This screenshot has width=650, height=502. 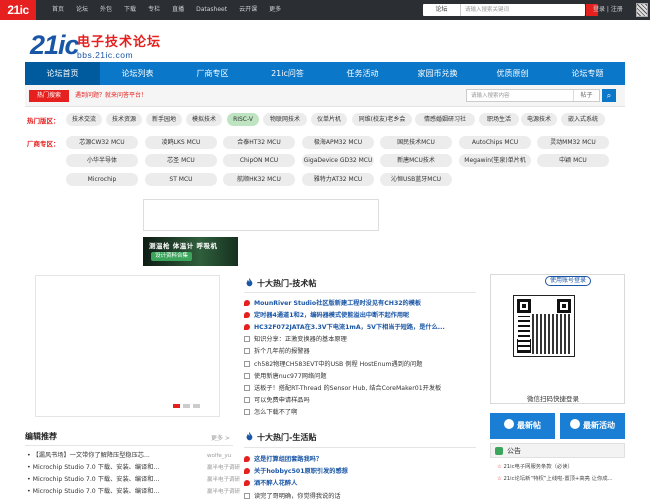 I want to click on tag-analog: 模拟技术, so click(x=204, y=119).